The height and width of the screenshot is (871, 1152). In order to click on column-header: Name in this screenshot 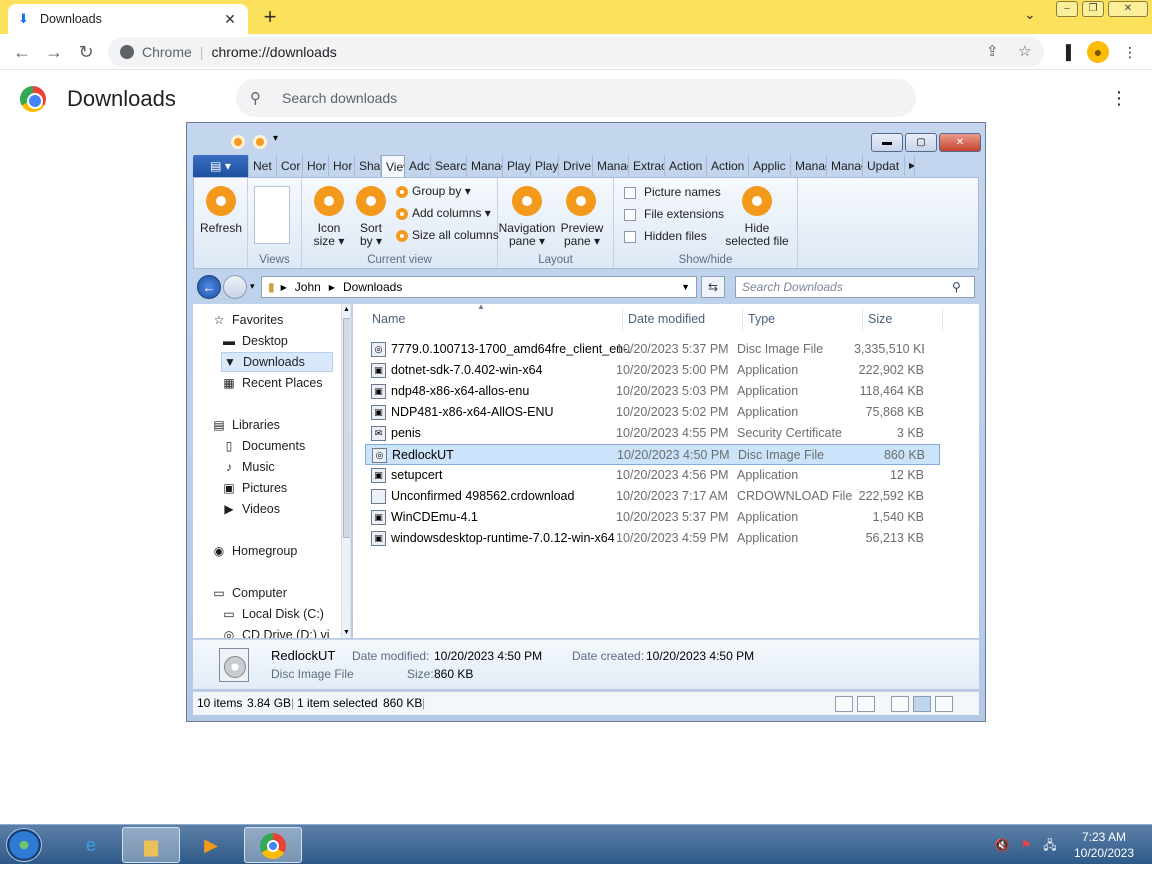, I will do `click(495, 319)`.